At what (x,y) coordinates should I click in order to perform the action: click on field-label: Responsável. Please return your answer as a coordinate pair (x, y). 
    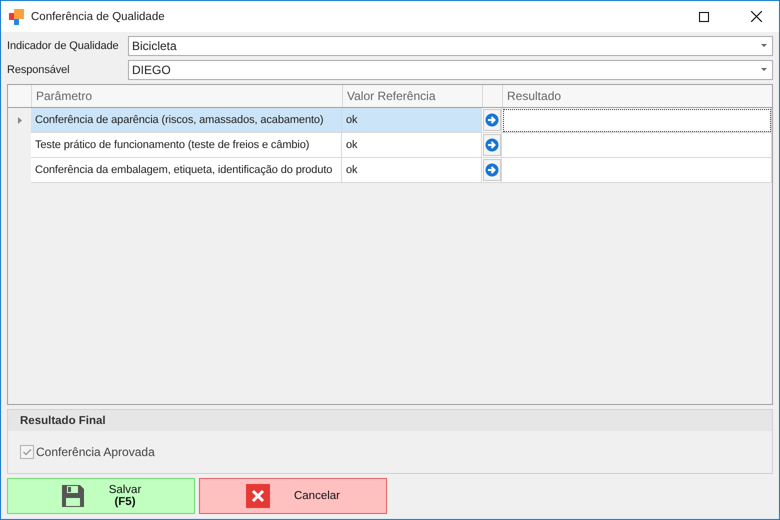
    Looking at the image, I should click on (38, 70).